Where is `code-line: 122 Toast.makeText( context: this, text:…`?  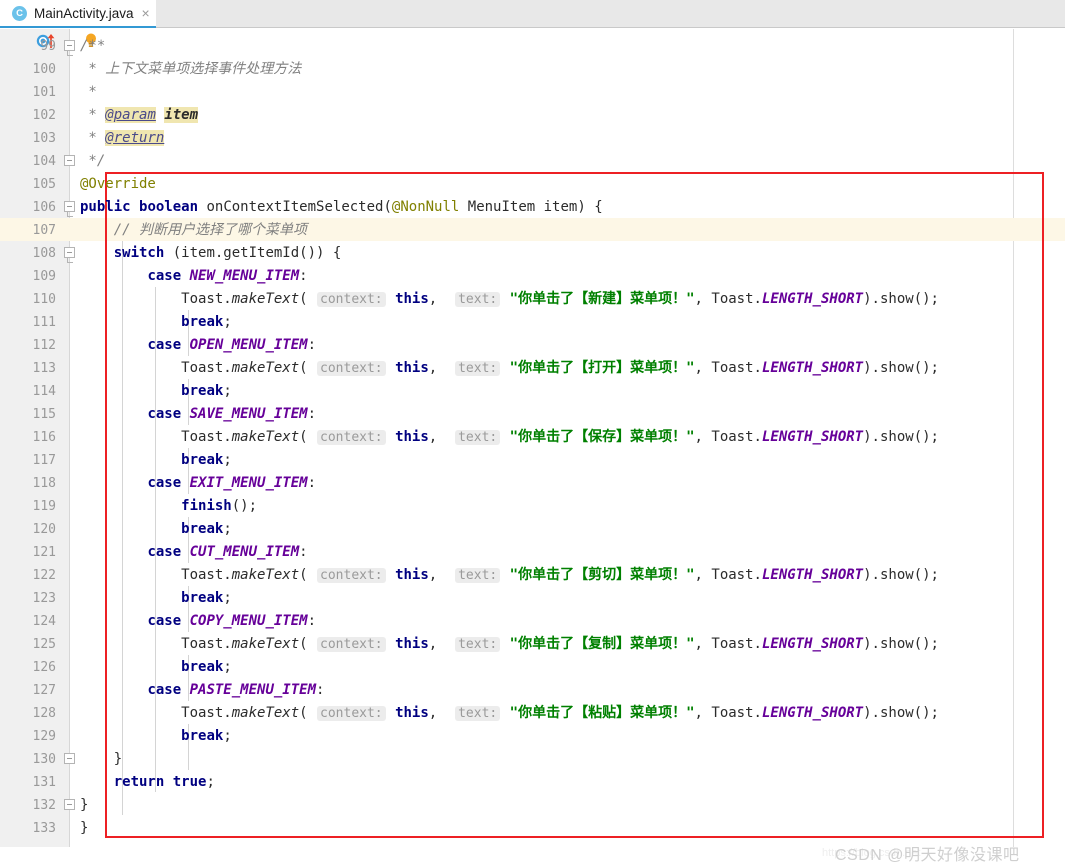 code-line: 122 Toast.makeText( context: this, text:… is located at coordinates (532, 575).